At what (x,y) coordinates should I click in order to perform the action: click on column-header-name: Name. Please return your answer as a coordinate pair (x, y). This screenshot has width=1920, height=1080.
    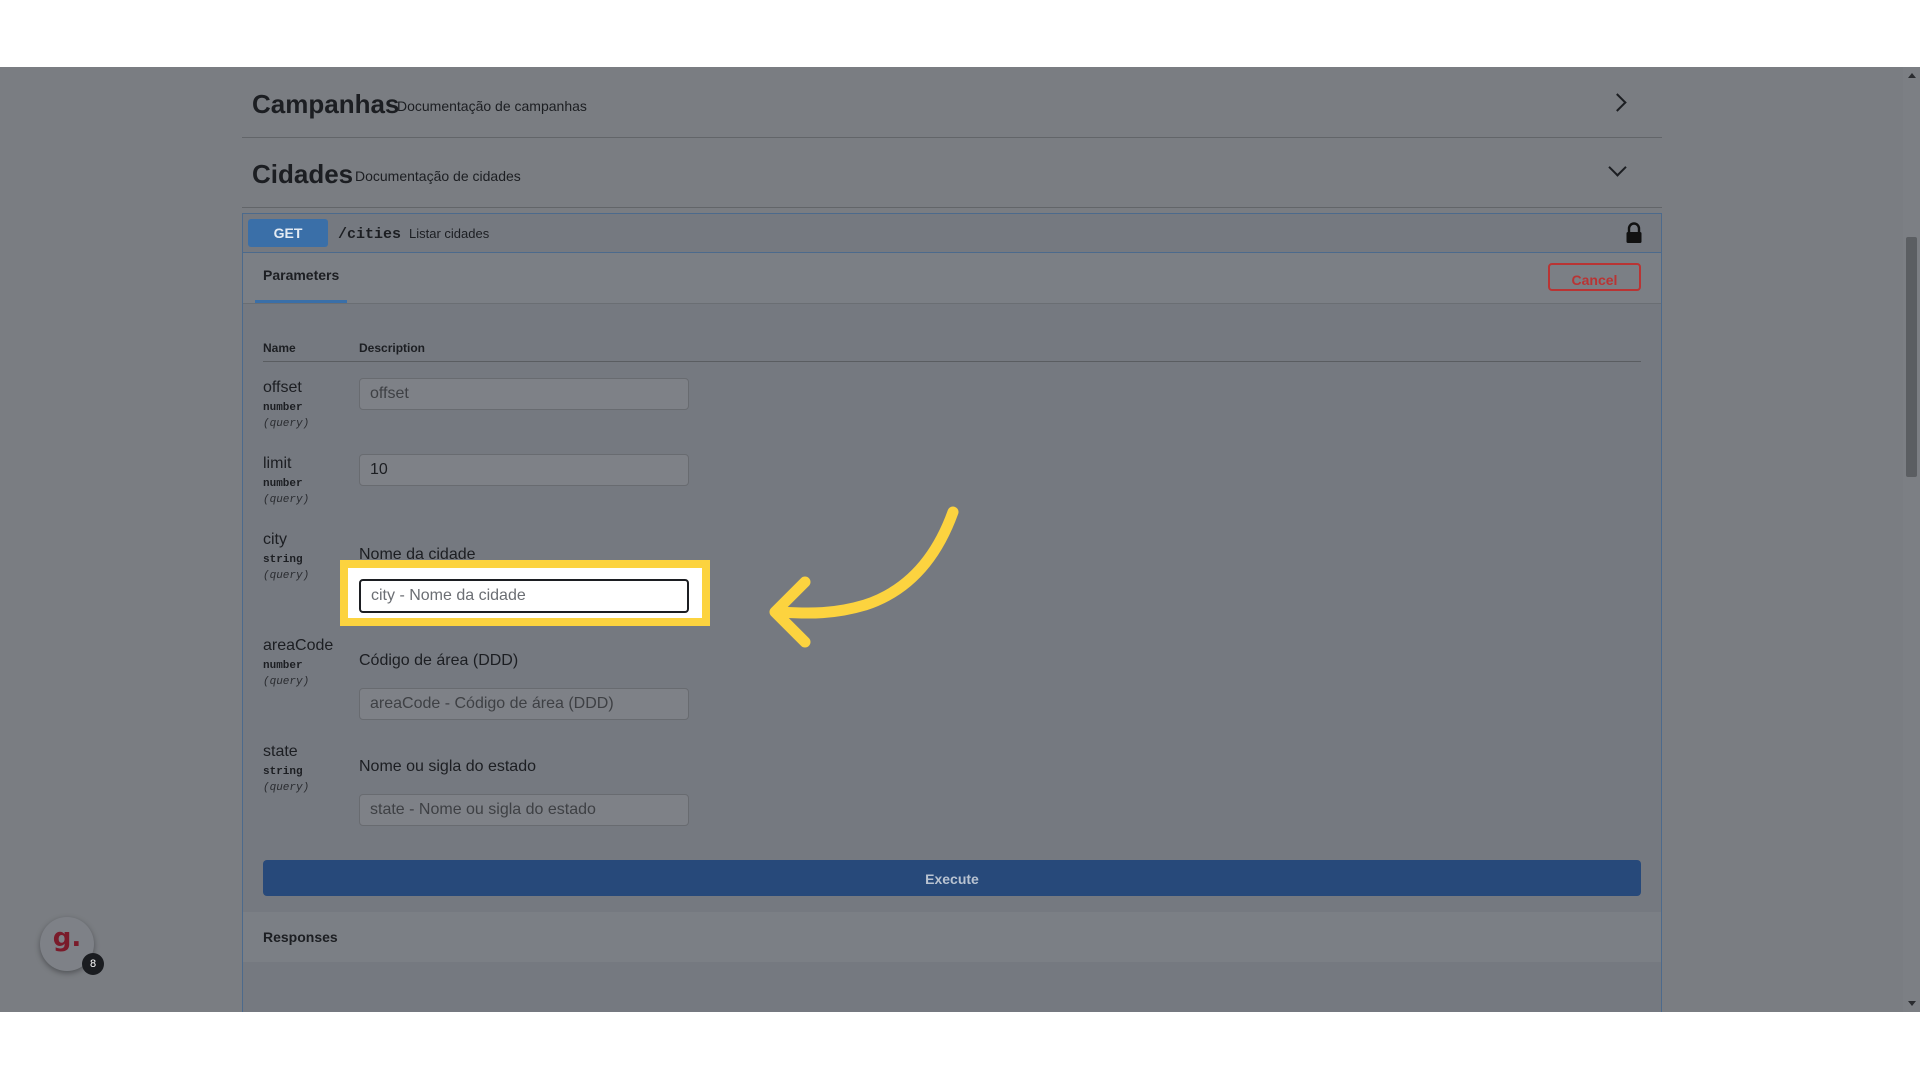
    Looking at the image, I should click on (279, 348).